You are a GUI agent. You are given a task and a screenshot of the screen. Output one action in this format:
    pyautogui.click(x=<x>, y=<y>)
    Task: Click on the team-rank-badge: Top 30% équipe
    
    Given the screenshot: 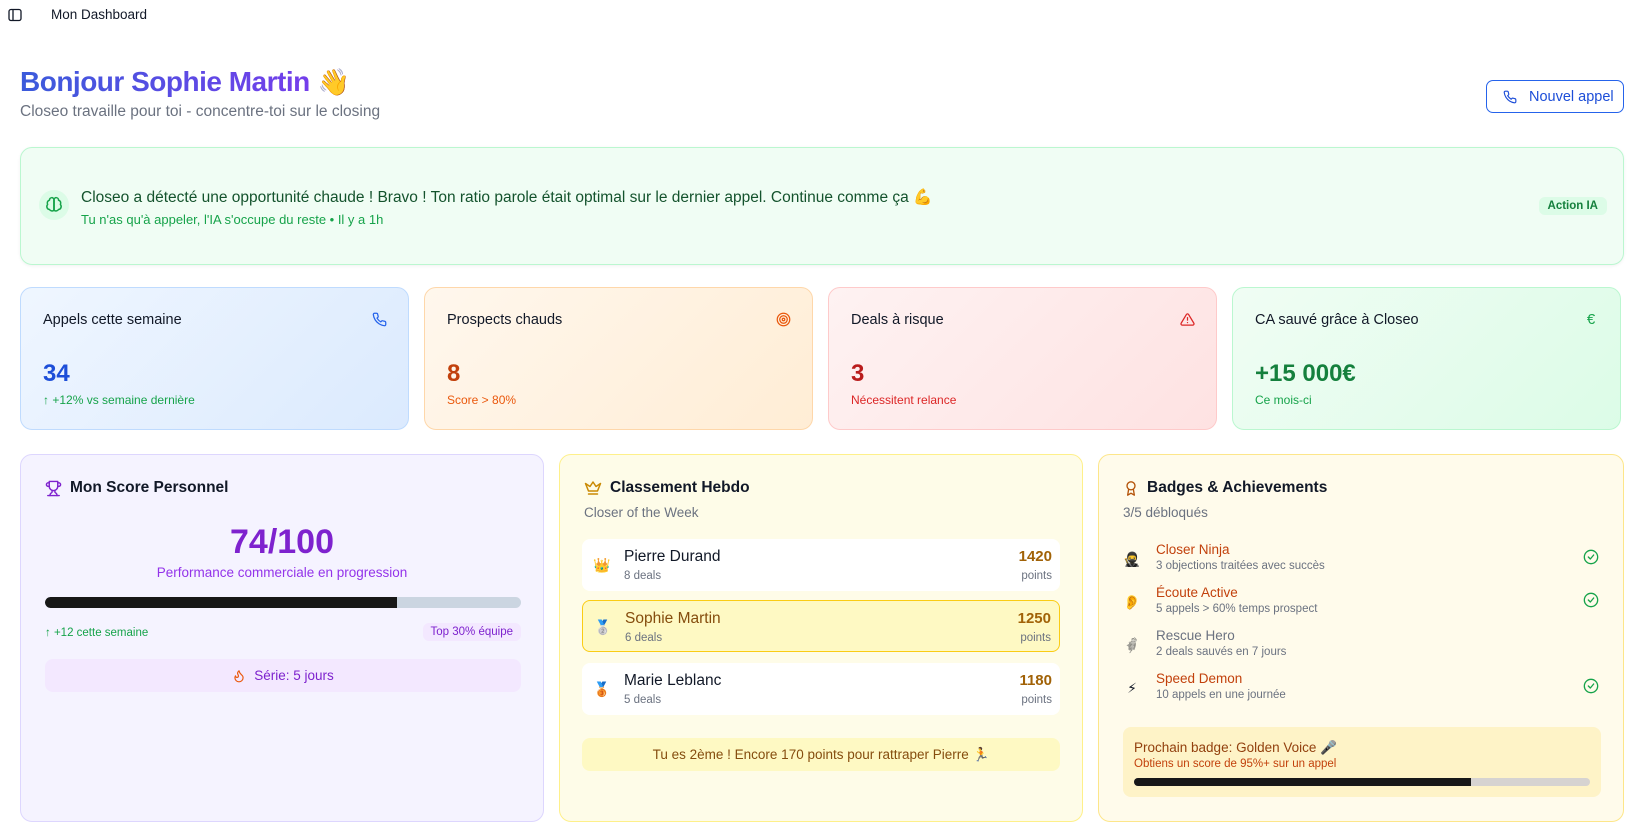 What is the action you would take?
    pyautogui.click(x=471, y=632)
    